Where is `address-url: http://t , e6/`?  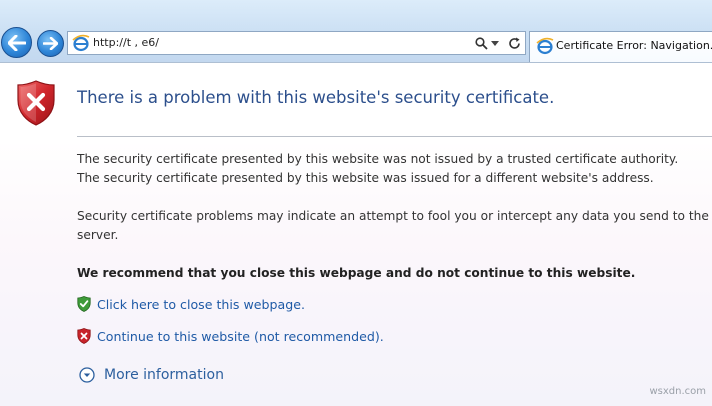 address-url: http://t , e6/ is located at coordinates (126, 42).